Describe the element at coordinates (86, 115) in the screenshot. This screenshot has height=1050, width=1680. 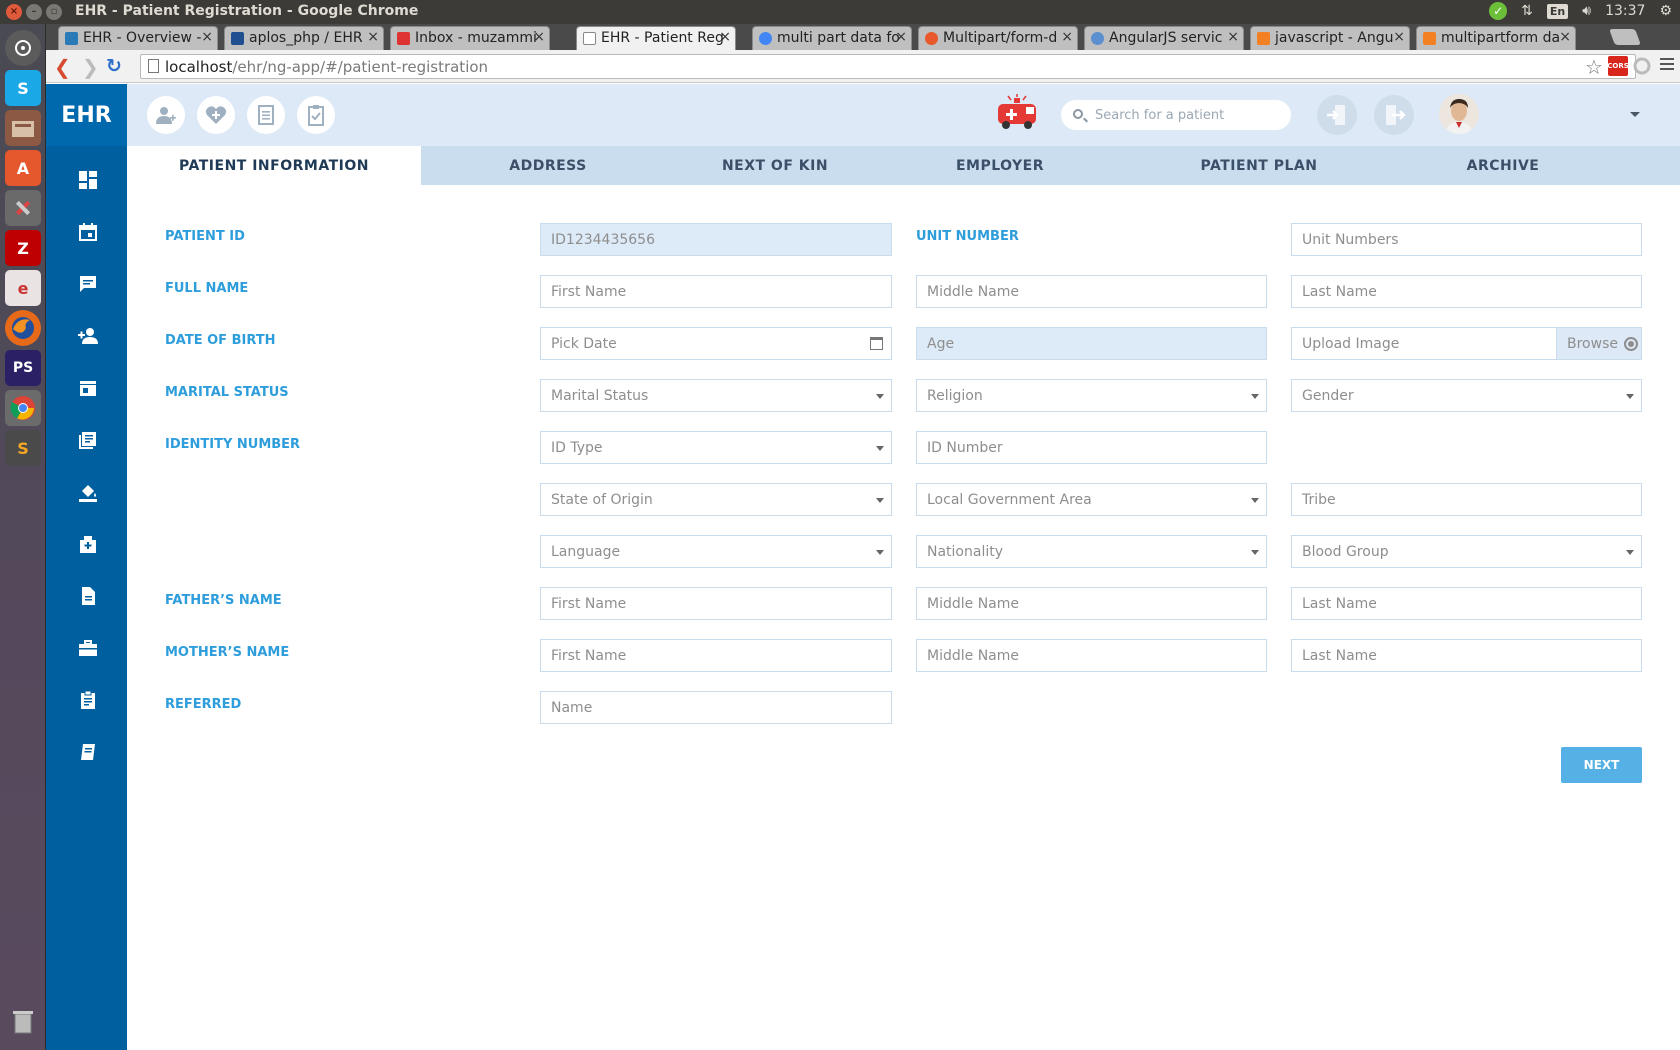
I see `app-brand-logo: EHR` at that location.